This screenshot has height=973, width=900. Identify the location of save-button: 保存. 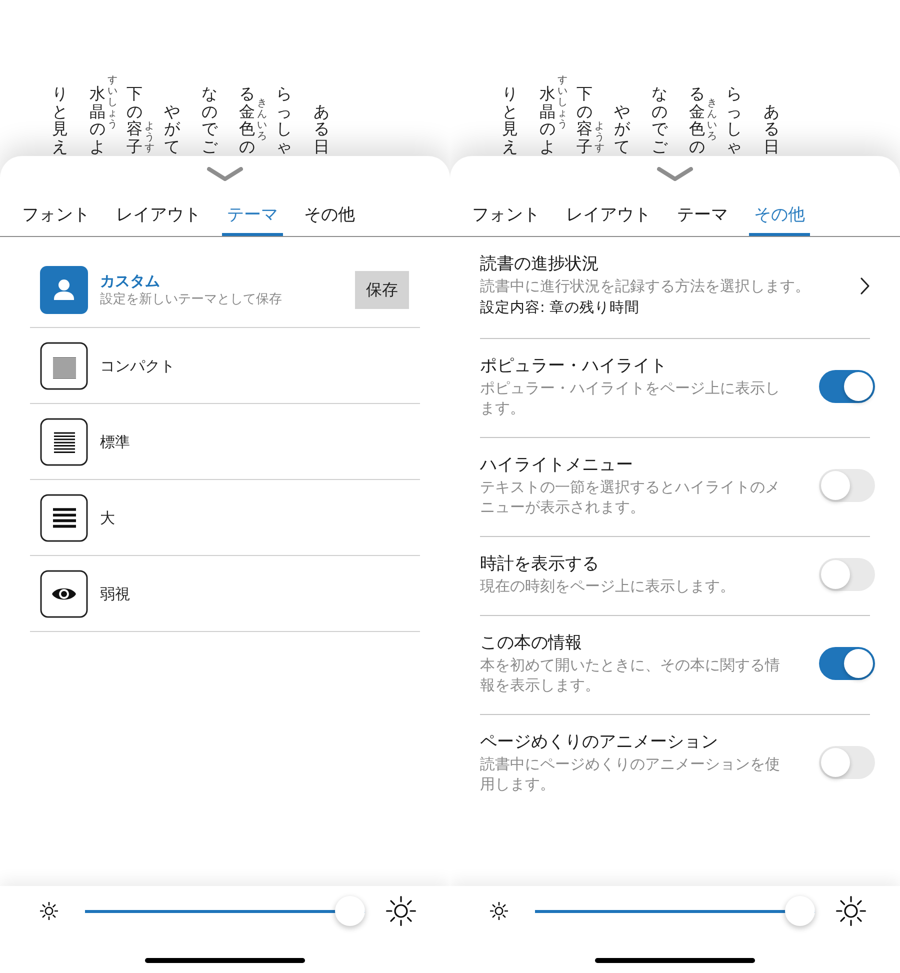
(382, 289).